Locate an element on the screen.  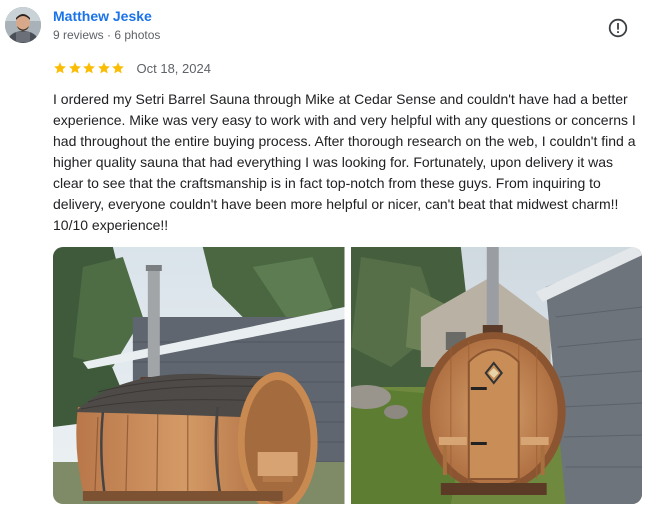
rating-row: Oct 18, 2024 is located at coordinates (132, 68).